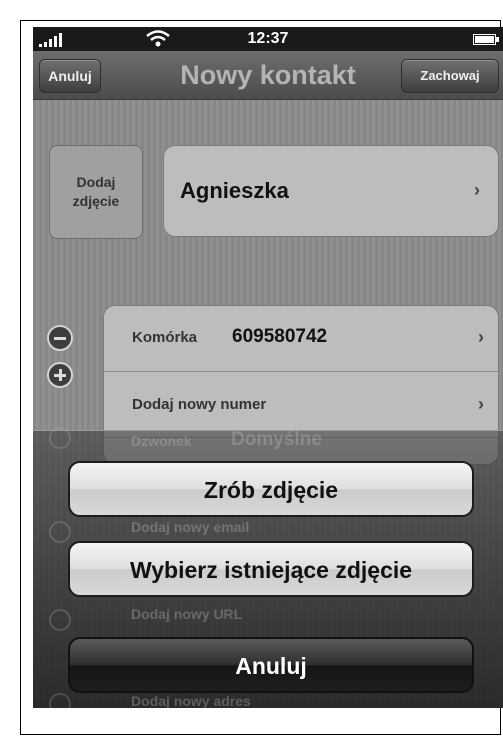  Describe the element at coordinates (271, 569) in the screenshot. I see `choose-photo-button: Wybierz istniejące zdjęcie` at that location.